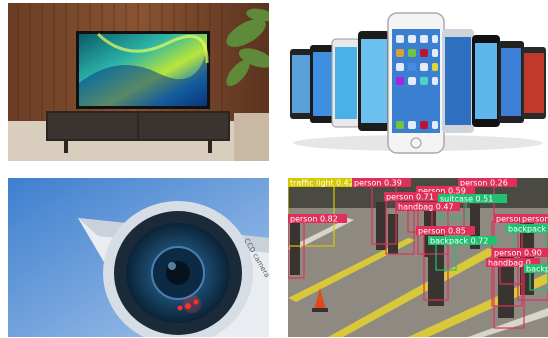 The height and width of the screenshot is (338, 548). Describe the element at coordinates (537, 269) in the screenshot. I see `detection-label: backp` at that location.